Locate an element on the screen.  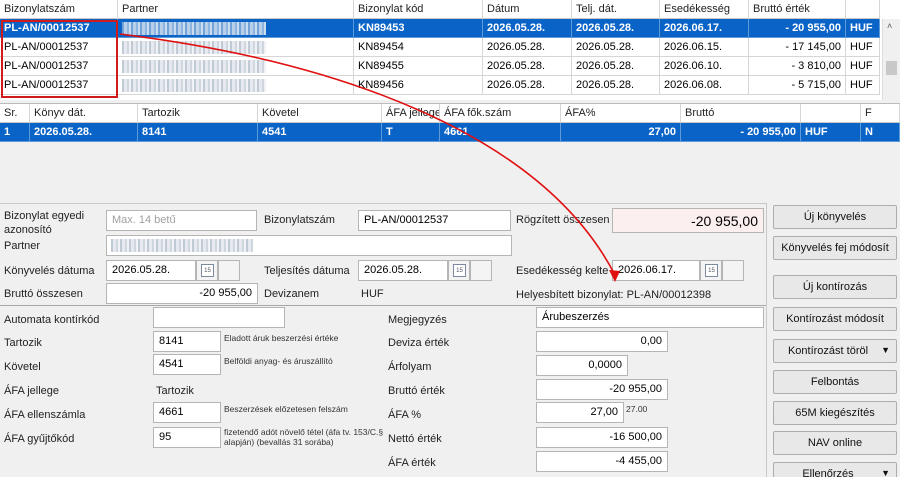
automata-kontirkod-input is located at coordinates (219, 317).